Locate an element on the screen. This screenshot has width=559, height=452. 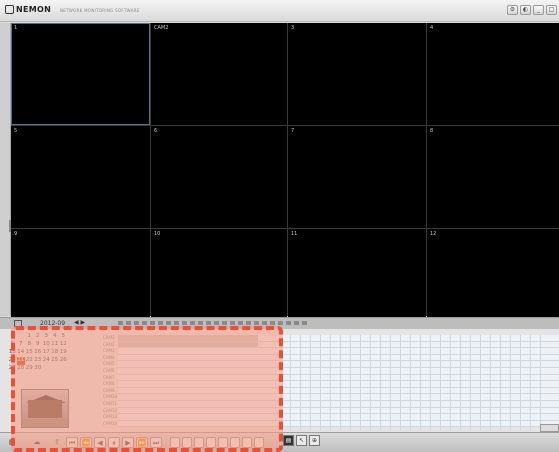
camera-tile: 6 is located at coordinates (219, 177).